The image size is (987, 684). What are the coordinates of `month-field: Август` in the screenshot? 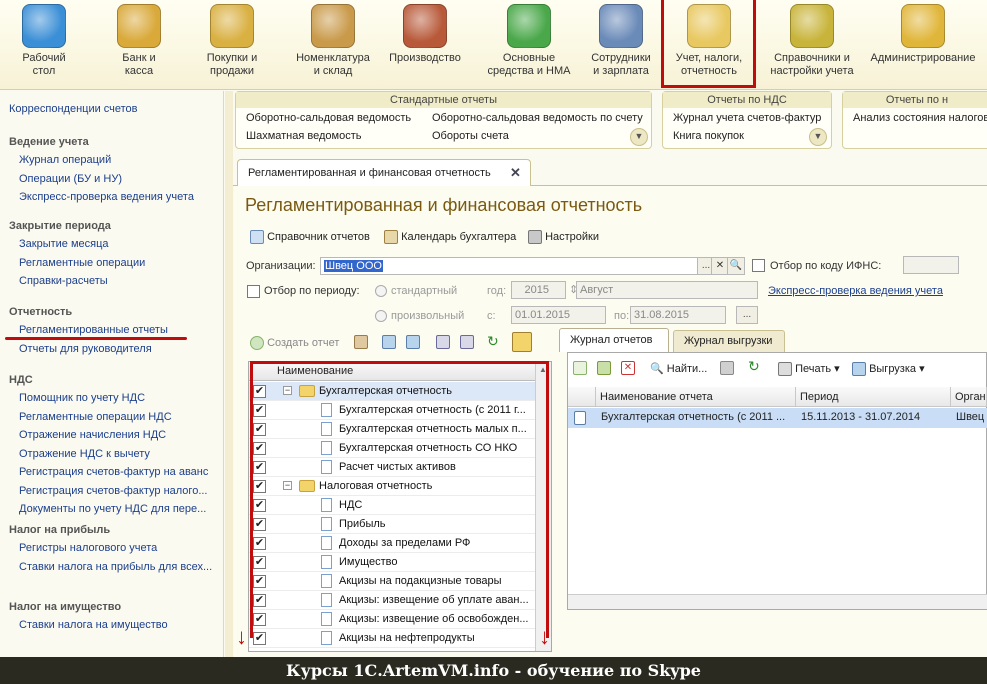 It's located at (667, 290).